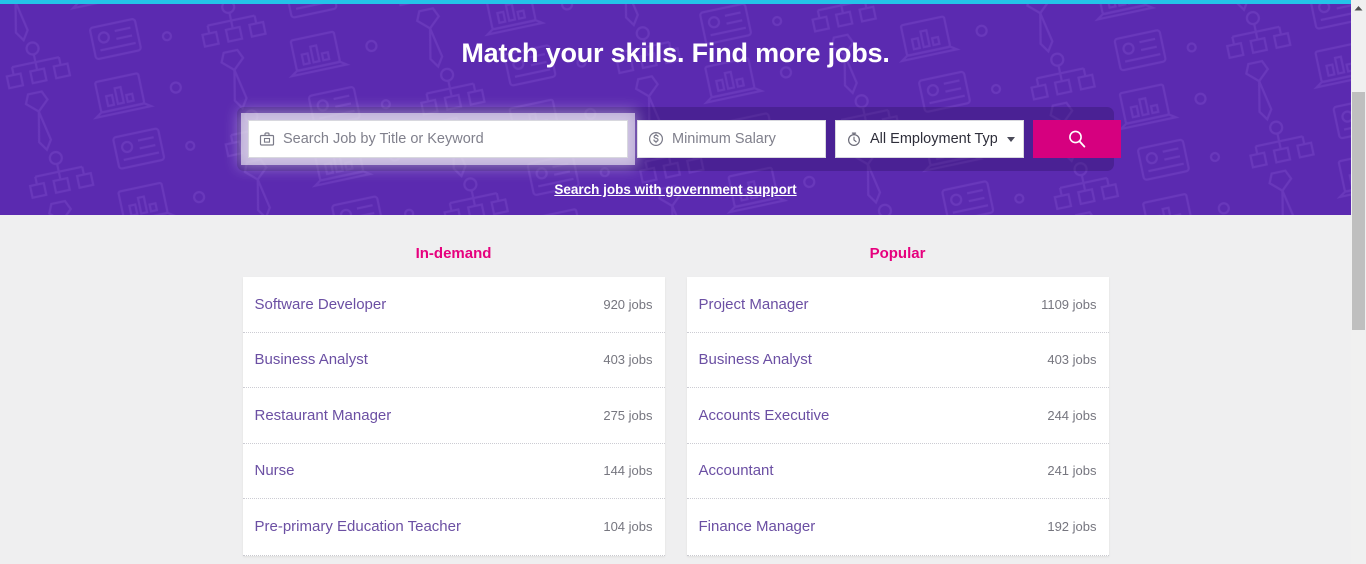 The height and width of the screenshot is (564, 1366). What do you see at coordinates (1072, 415) in the screenshot?
I see `job-count: 244 jobs` at bounding box center [1072, 415].